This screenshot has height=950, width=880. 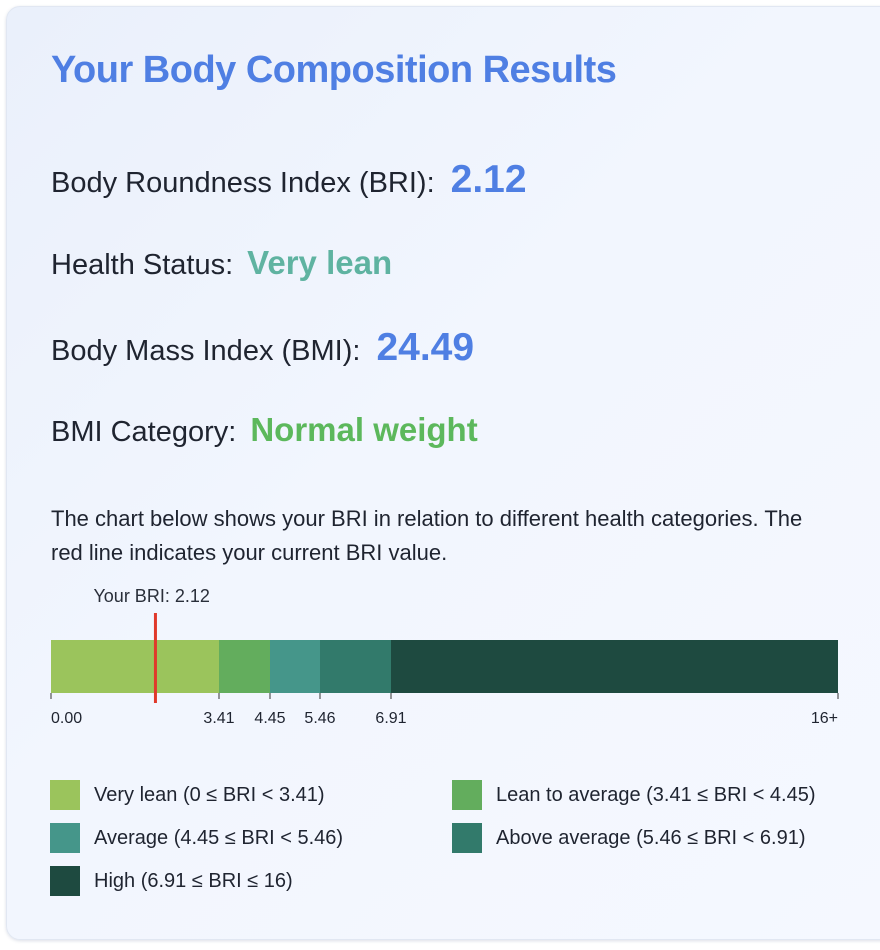 I want to click on bmi-category-label: BMI Category:, so click(x=144, y=432).